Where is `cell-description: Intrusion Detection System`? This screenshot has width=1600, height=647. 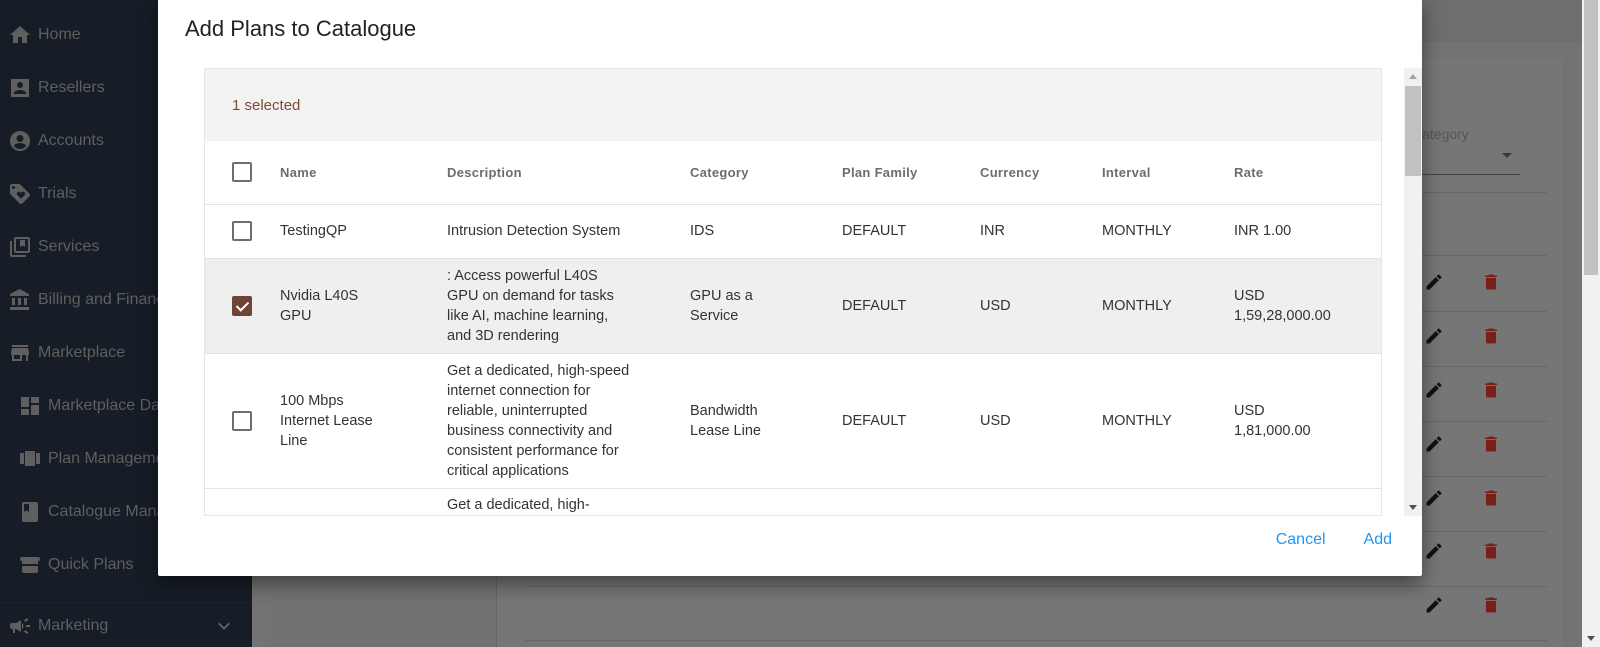 cell-description: Intrusion Detection System is located at coordinates (568, 231).